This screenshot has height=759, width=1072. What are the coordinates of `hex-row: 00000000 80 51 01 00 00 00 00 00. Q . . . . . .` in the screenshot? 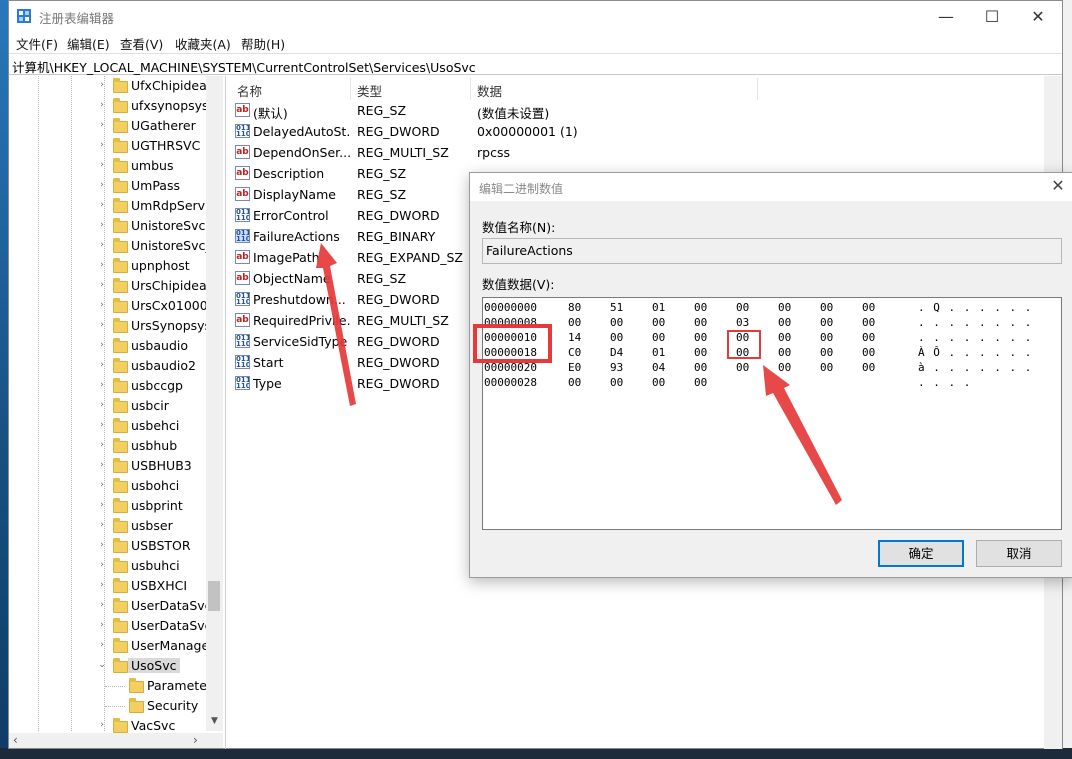 It's located at (772, 307).